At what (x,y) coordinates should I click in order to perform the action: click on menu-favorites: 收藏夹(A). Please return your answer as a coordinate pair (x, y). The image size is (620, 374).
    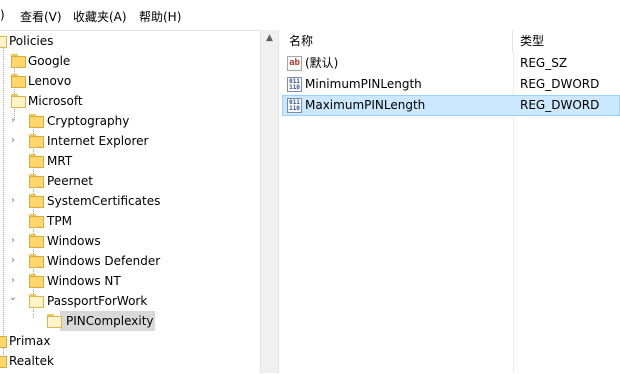
    Looking at the image, I should click on (100, 16).